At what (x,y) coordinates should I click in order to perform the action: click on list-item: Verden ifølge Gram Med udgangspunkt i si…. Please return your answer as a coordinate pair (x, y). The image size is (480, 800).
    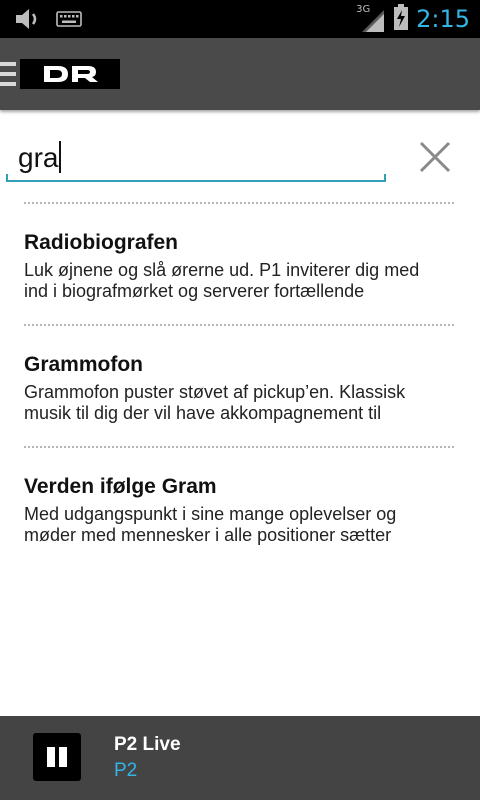
    Looking at the image, I should click on (239, 508).